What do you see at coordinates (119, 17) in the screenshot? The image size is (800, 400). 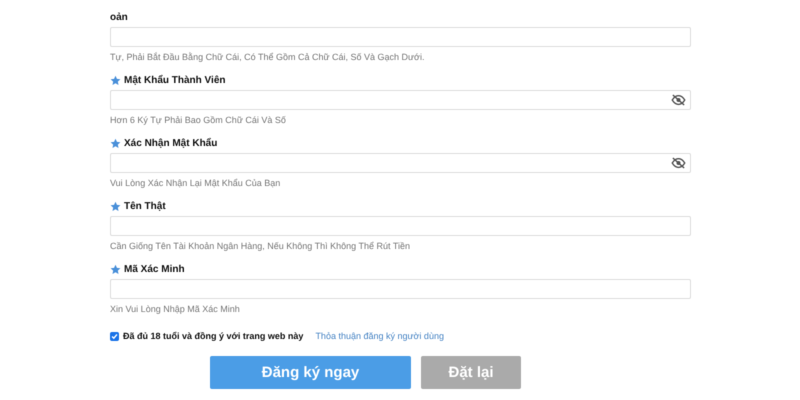 I see `field-label: oản` at bounding box center [119, 17].